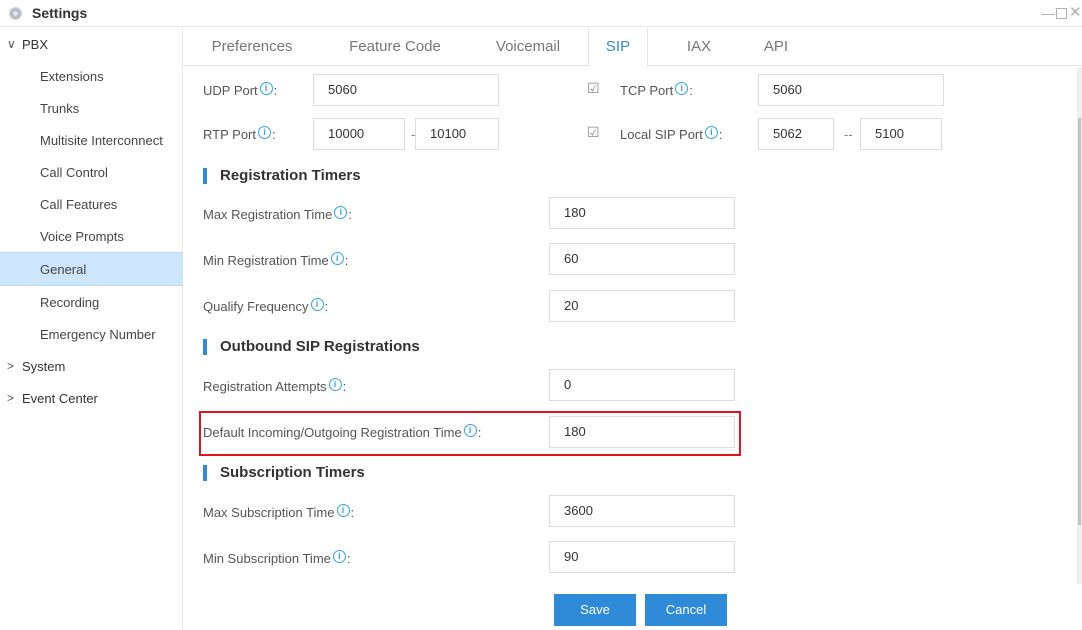 This screenshot has height=630, width=1082. Describe the element at coordinates (642, 432) in the screenshot. I see `default-registration-time-input: 180` at that location.